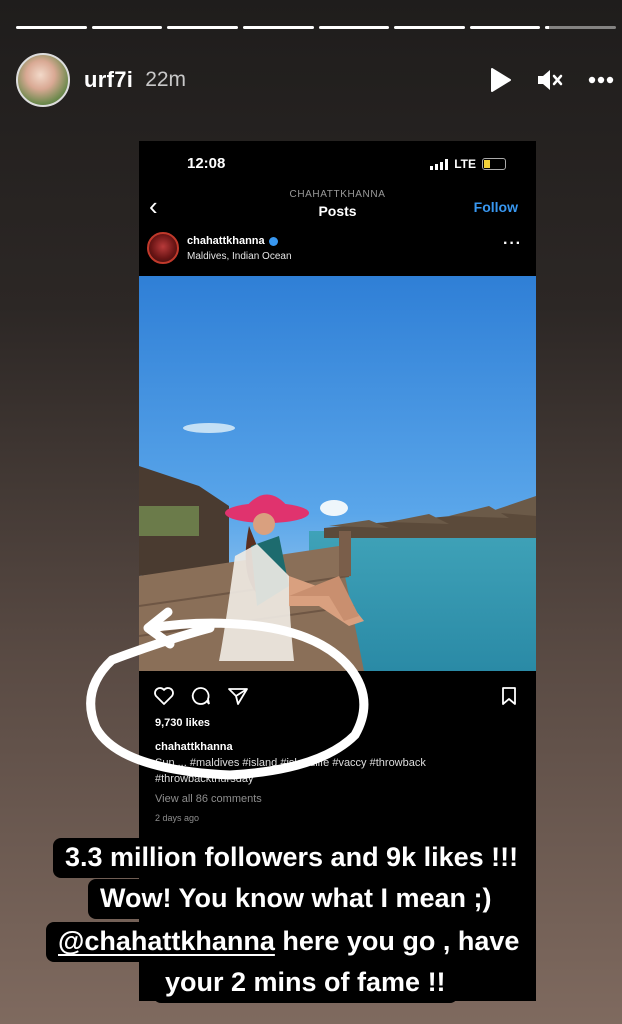 This screenshot has width=622, height=1024. Describe the element at coordinates (164, 698) in the screenshot. I see `like-heart-icon` at that location.